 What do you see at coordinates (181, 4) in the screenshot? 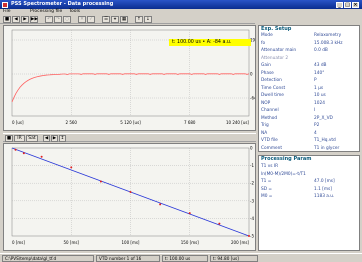
I see `title-bar: PSS Spectrometer - Data processing _ □ ×` at bounding box center [181, 4].